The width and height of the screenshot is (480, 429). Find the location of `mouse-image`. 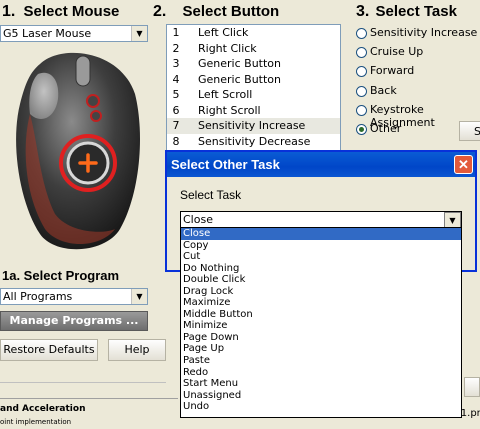

mouse-image is located at coordinates (78, 151).